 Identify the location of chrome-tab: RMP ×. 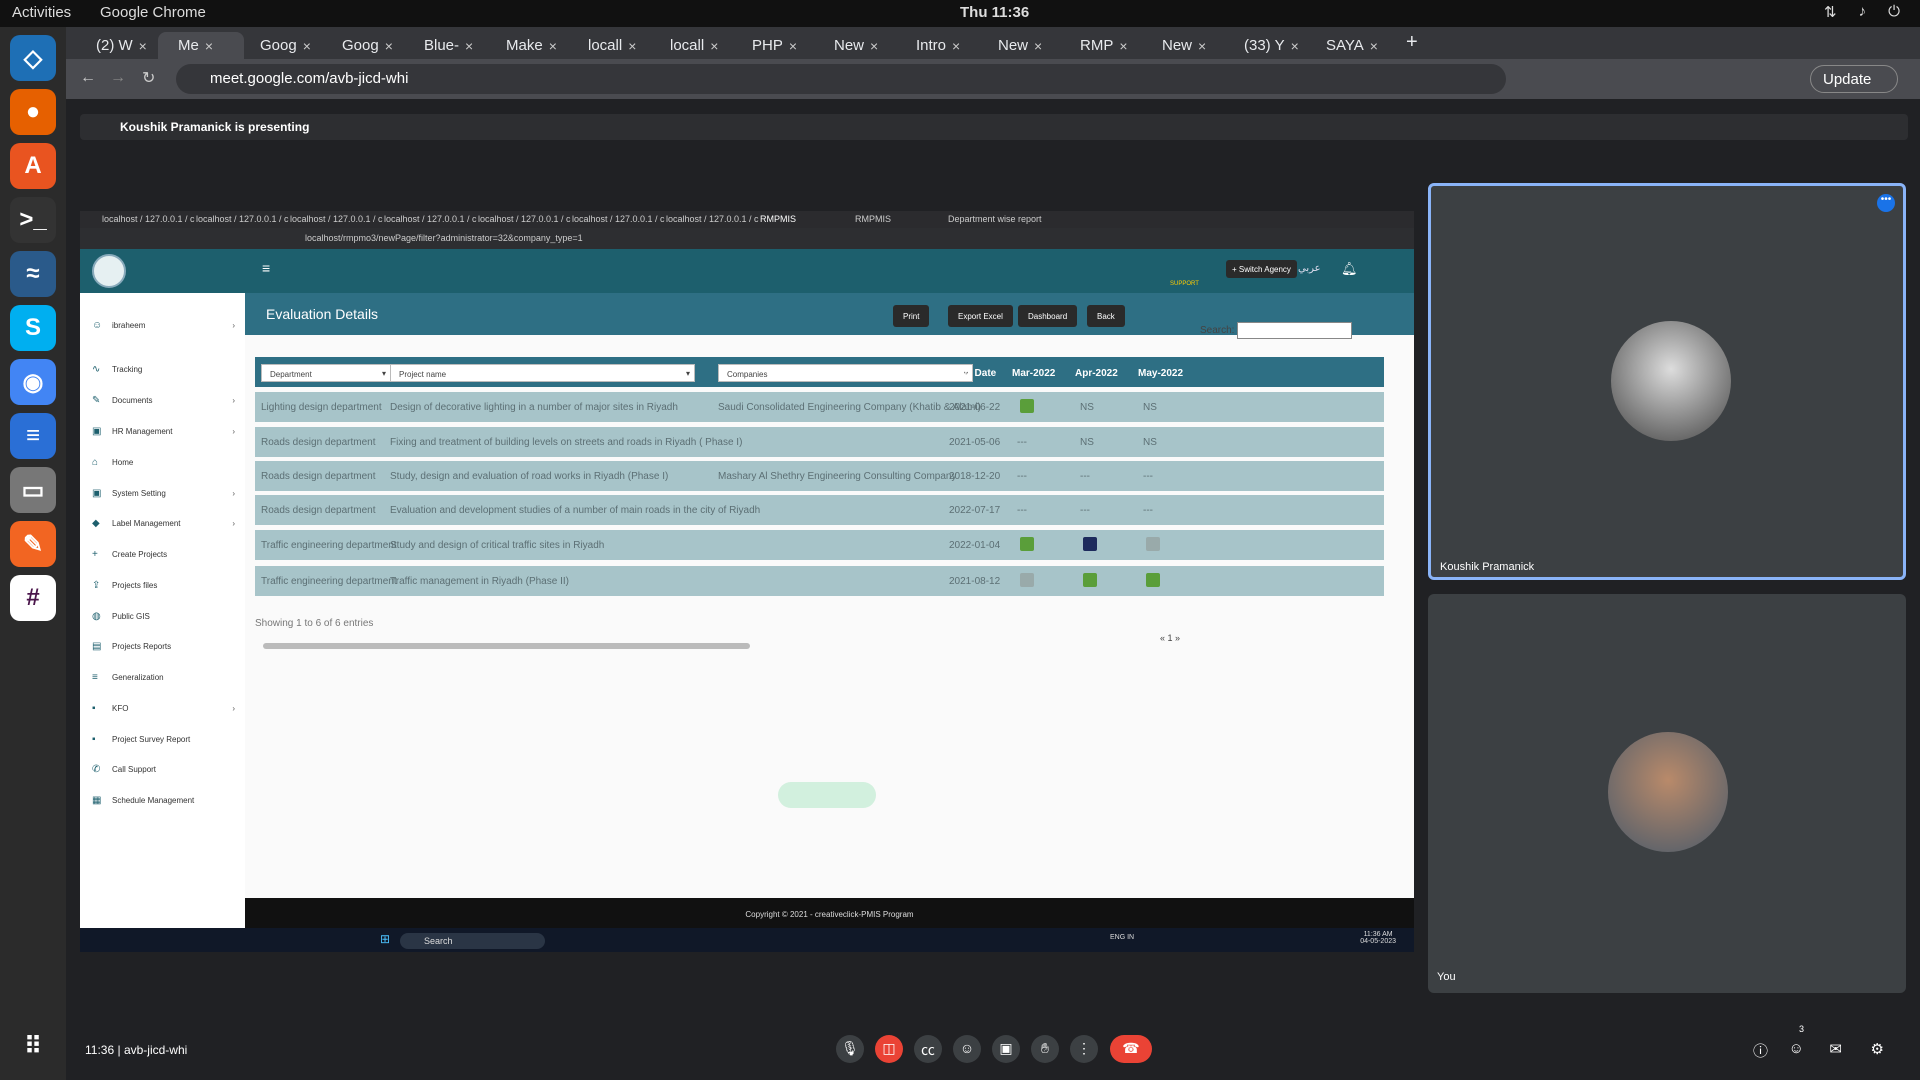
(1094, 45).